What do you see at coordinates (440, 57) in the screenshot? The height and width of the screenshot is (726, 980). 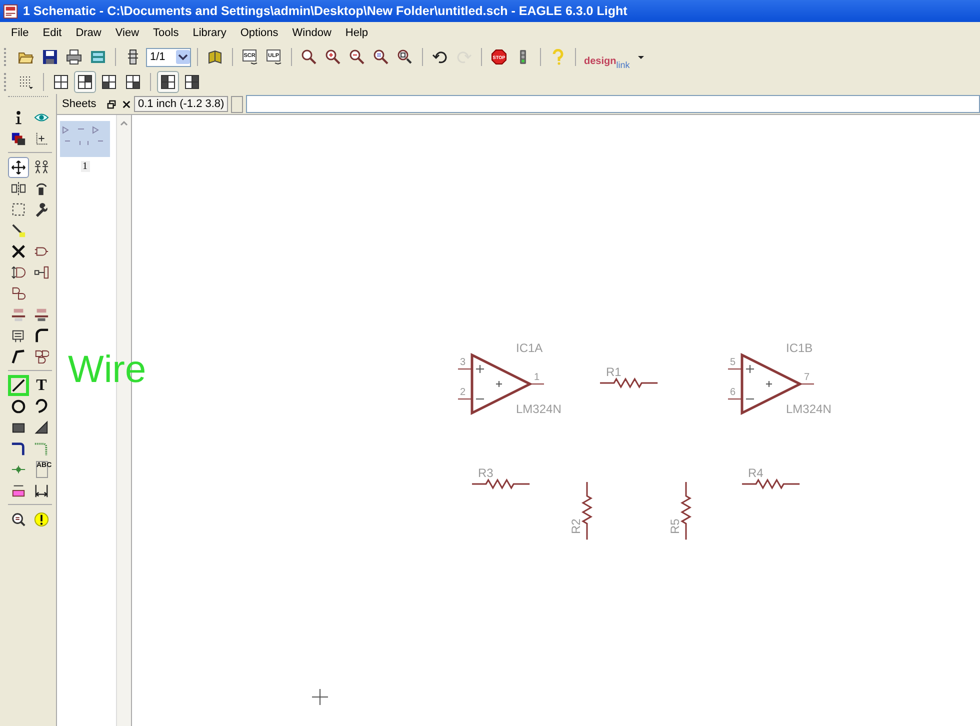 I see `undo-icon` at bounding box center [440, 57].